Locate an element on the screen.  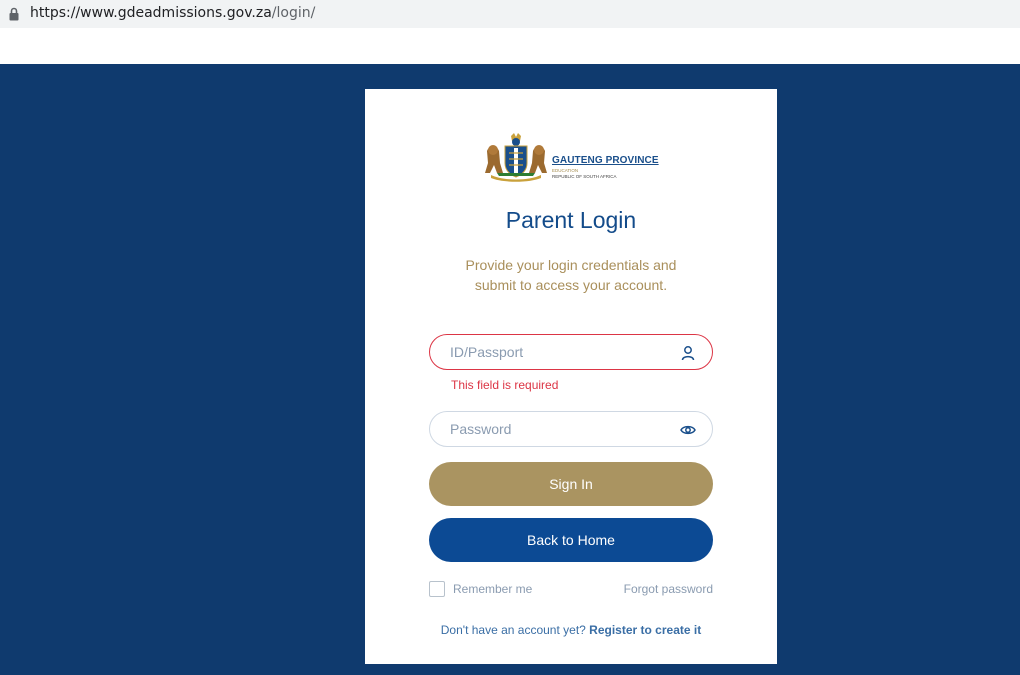
page-title: Parent Login is located at coordinates (571, 220).